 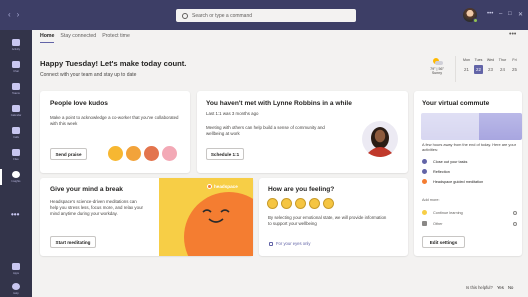 I want to click on history-nav: ‹›, so click(x=16, y=14).